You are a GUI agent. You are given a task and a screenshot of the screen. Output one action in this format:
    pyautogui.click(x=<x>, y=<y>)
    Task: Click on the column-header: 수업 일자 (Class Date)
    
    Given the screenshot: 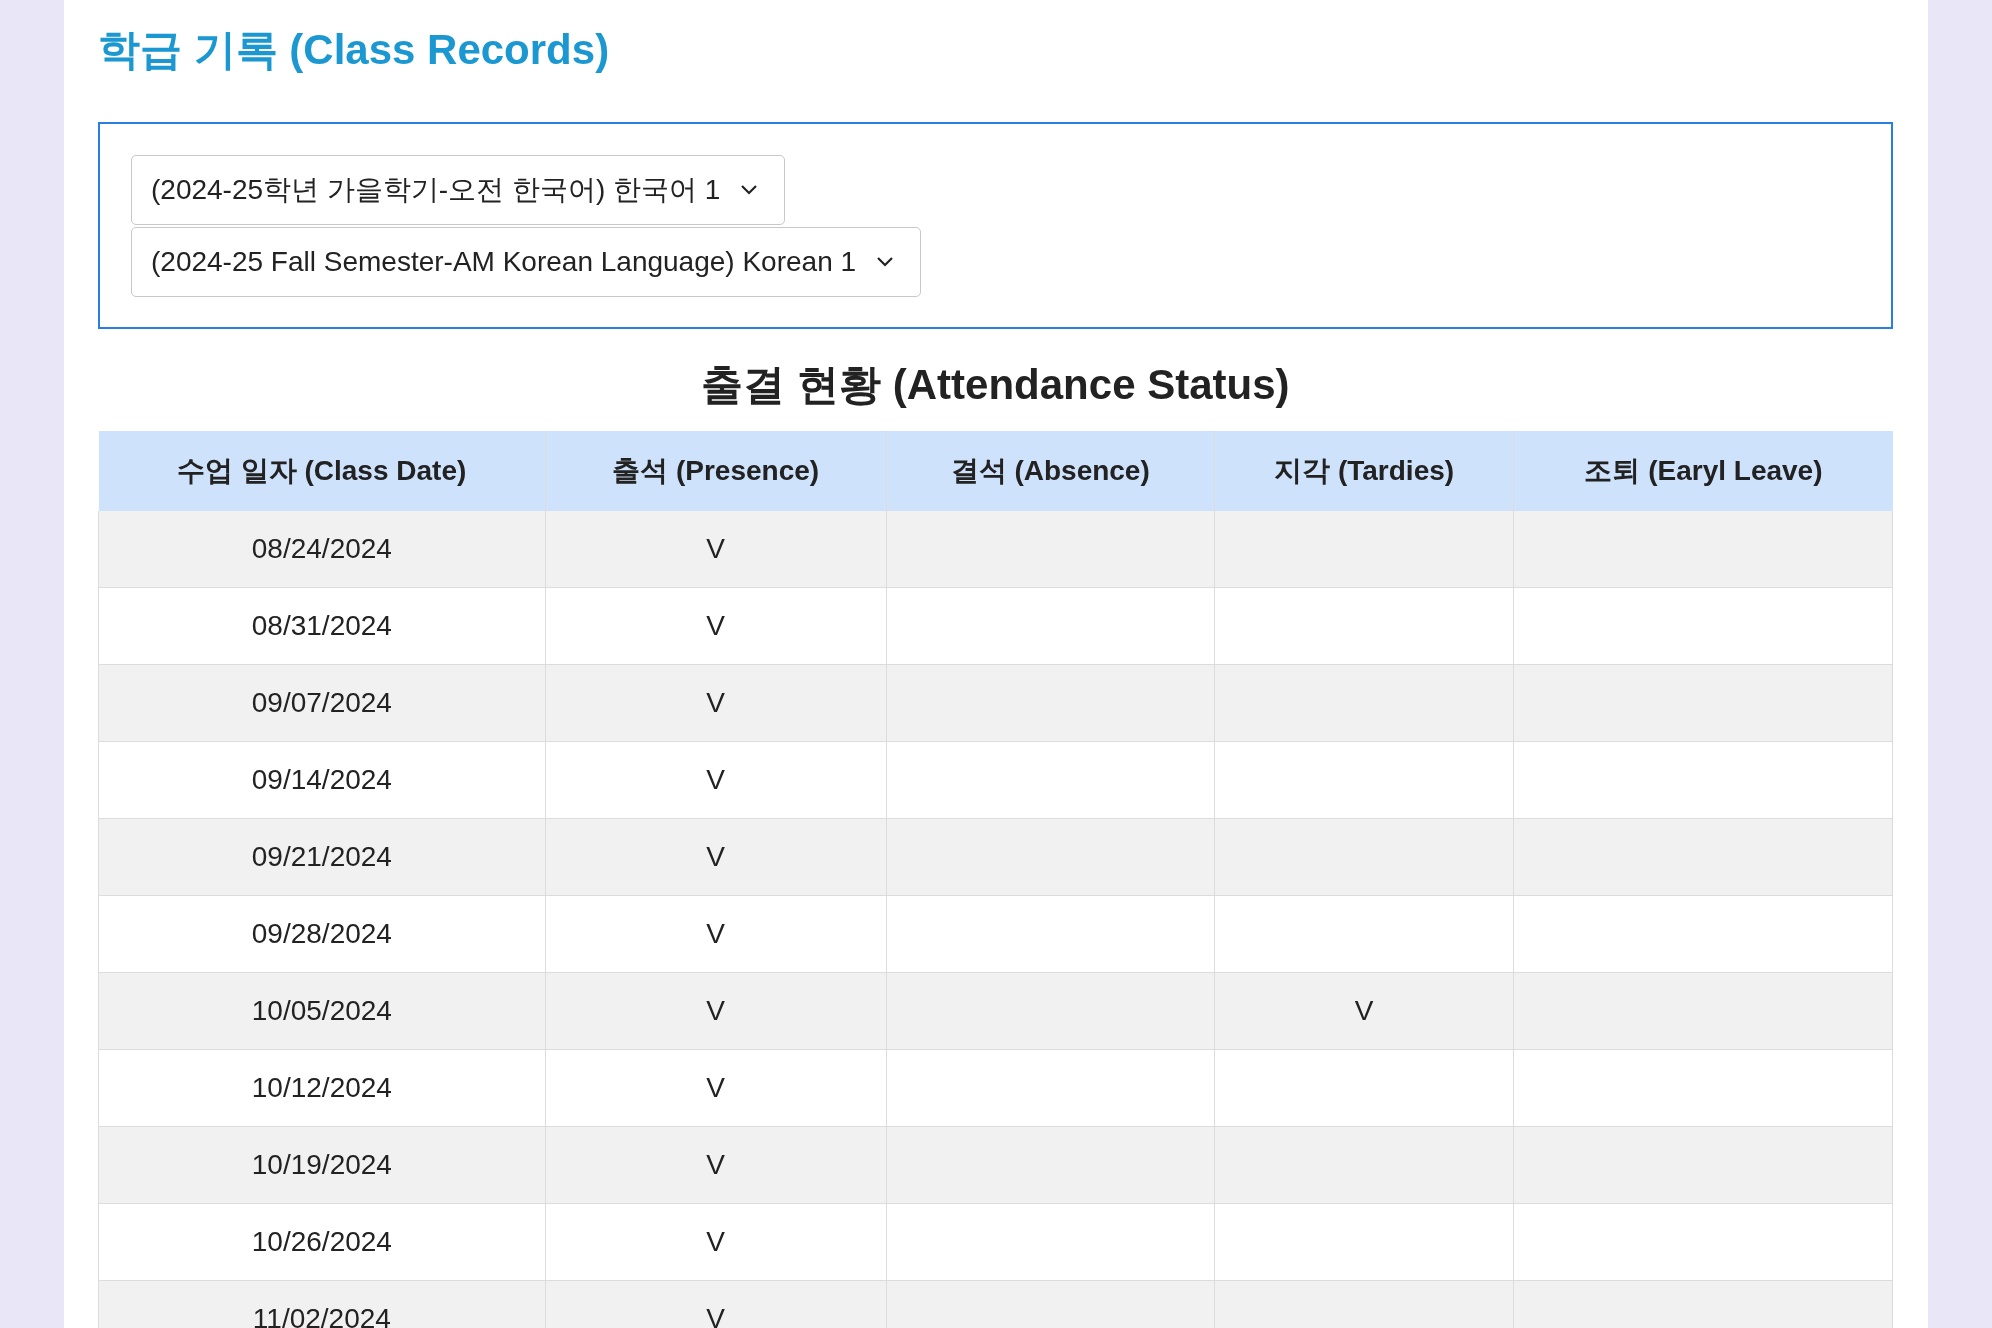 What is the action you would take?
    pyautogui.click(x=322, y=471)
    